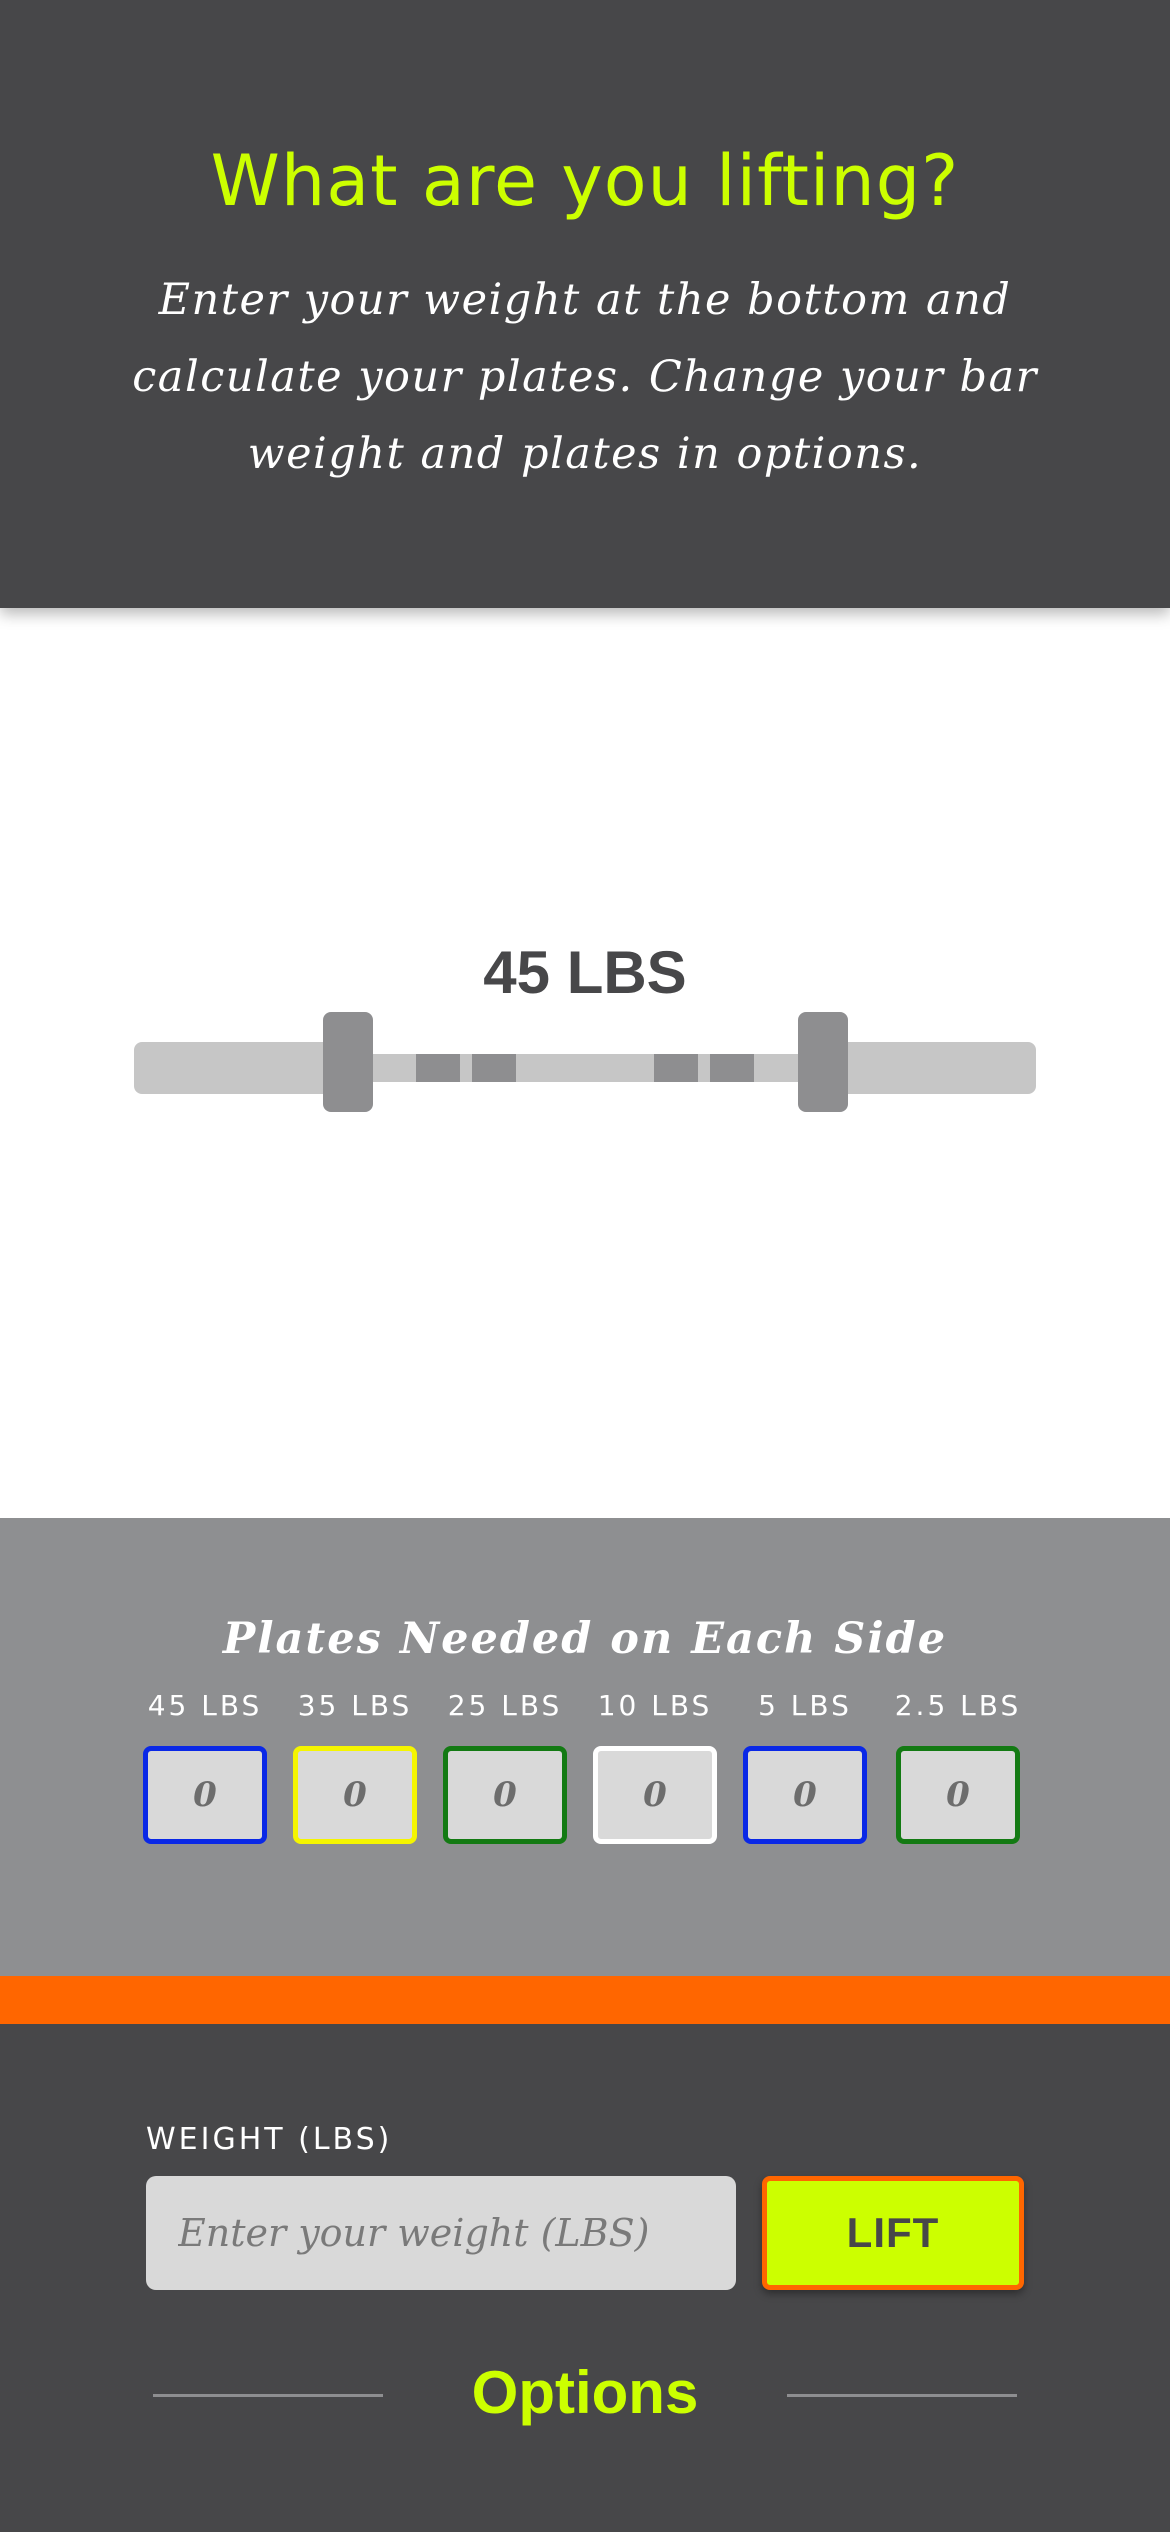 Image resolution: width=1170 pixels, height=2532 pixels. Describe the element at coordinates (958, 1705) in the screenshot. I see `plate-label: 2.5 LBS` at that location.